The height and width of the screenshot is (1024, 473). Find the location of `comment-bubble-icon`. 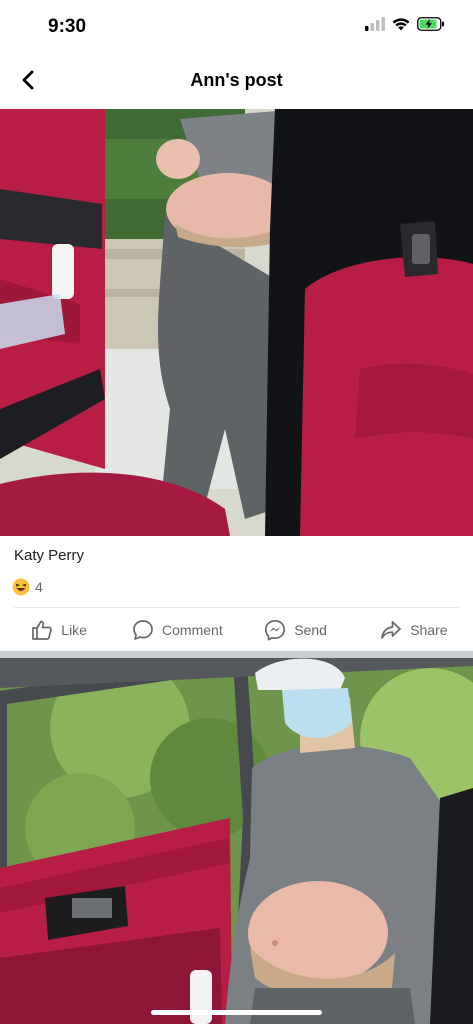

comment-bubble-icon is located at coordinates (143, 630).